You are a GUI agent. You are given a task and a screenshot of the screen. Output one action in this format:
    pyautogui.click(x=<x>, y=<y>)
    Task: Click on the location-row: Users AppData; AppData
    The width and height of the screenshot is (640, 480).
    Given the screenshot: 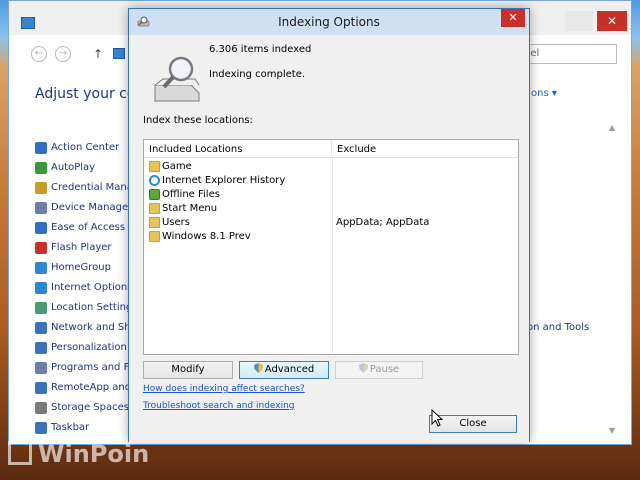 What is the action you would take?
    pyautogui.click(x=331, y=223)
    